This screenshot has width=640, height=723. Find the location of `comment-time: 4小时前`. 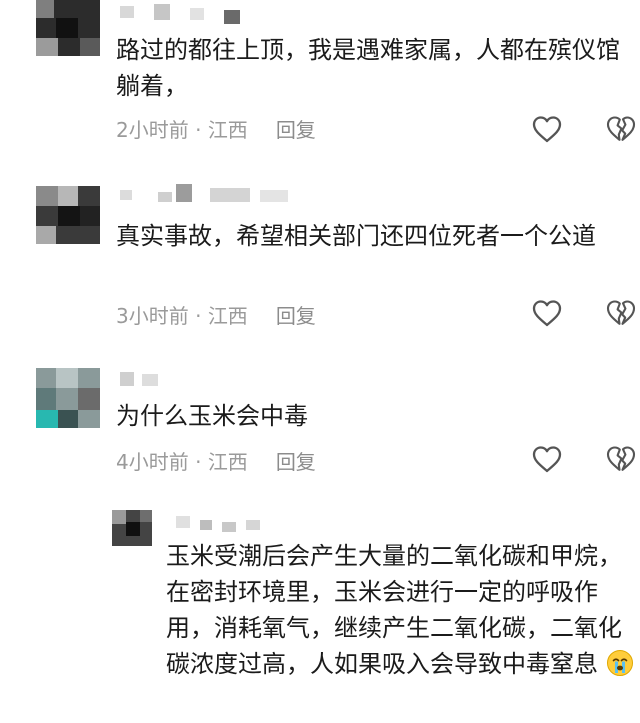

comment-time: 4小时前 is located at coordinates (152, 462).